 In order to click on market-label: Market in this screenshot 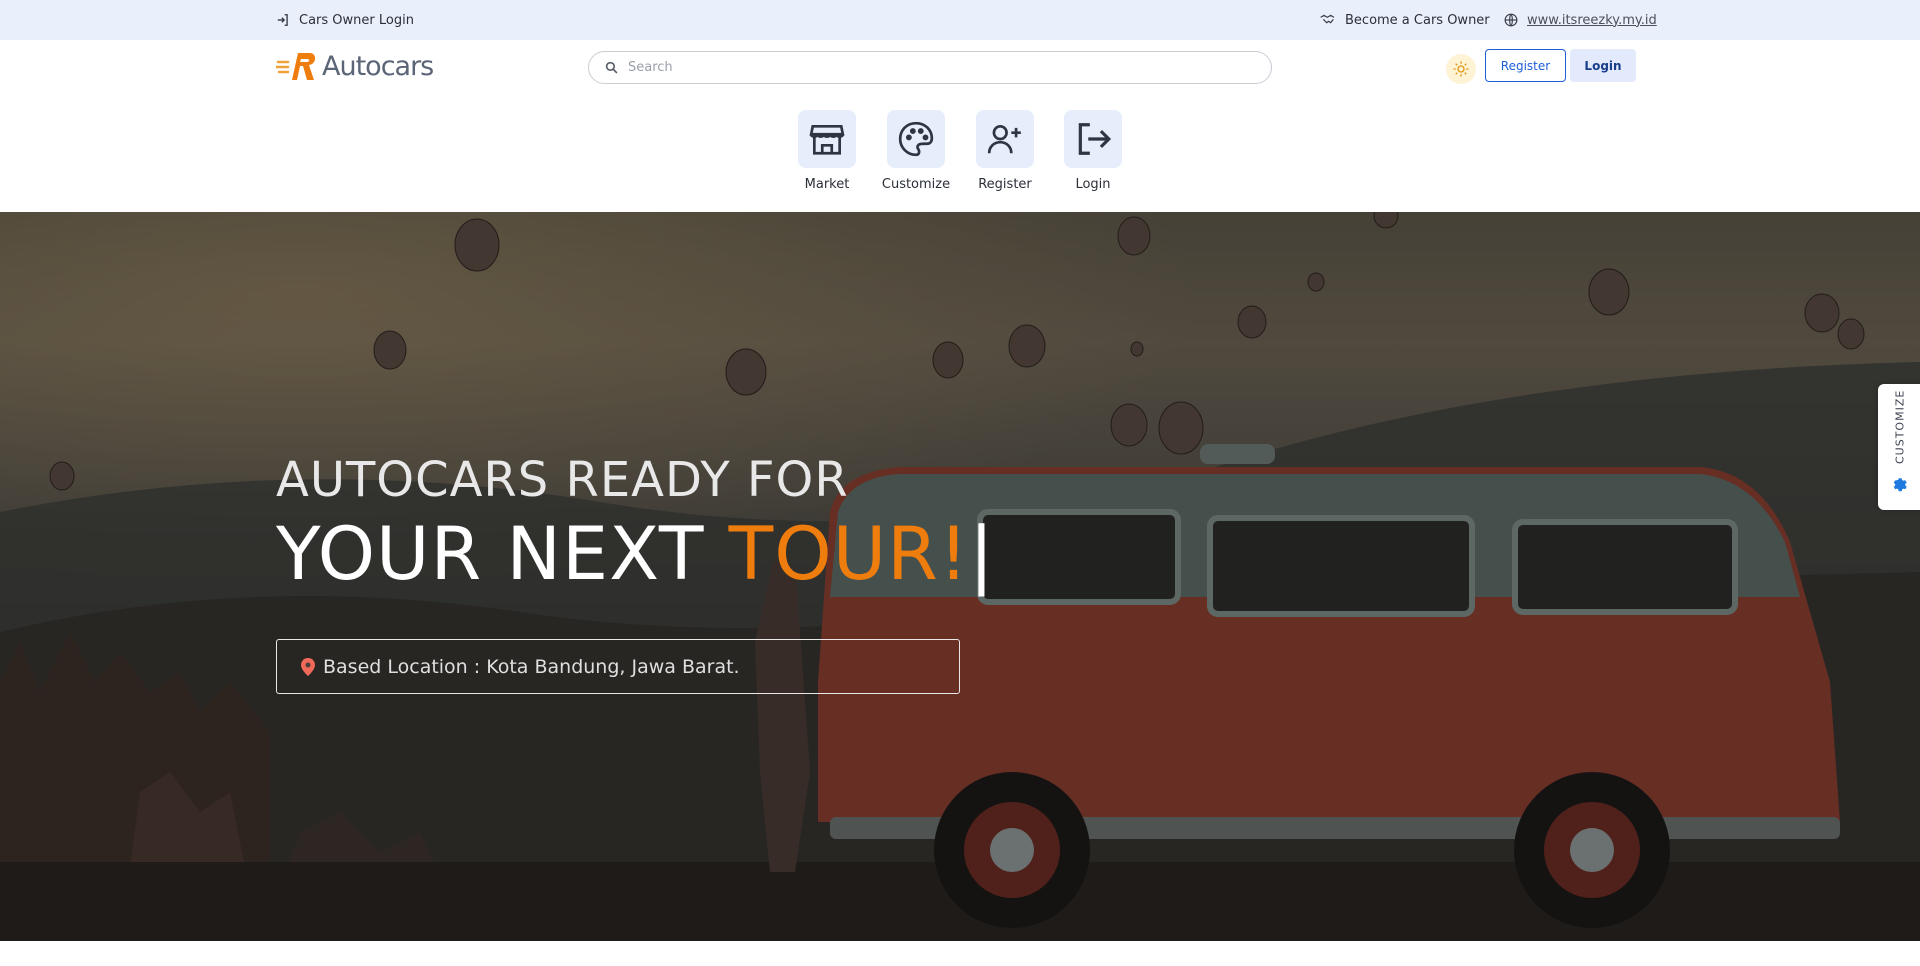, I will do `click(827, 184)`.